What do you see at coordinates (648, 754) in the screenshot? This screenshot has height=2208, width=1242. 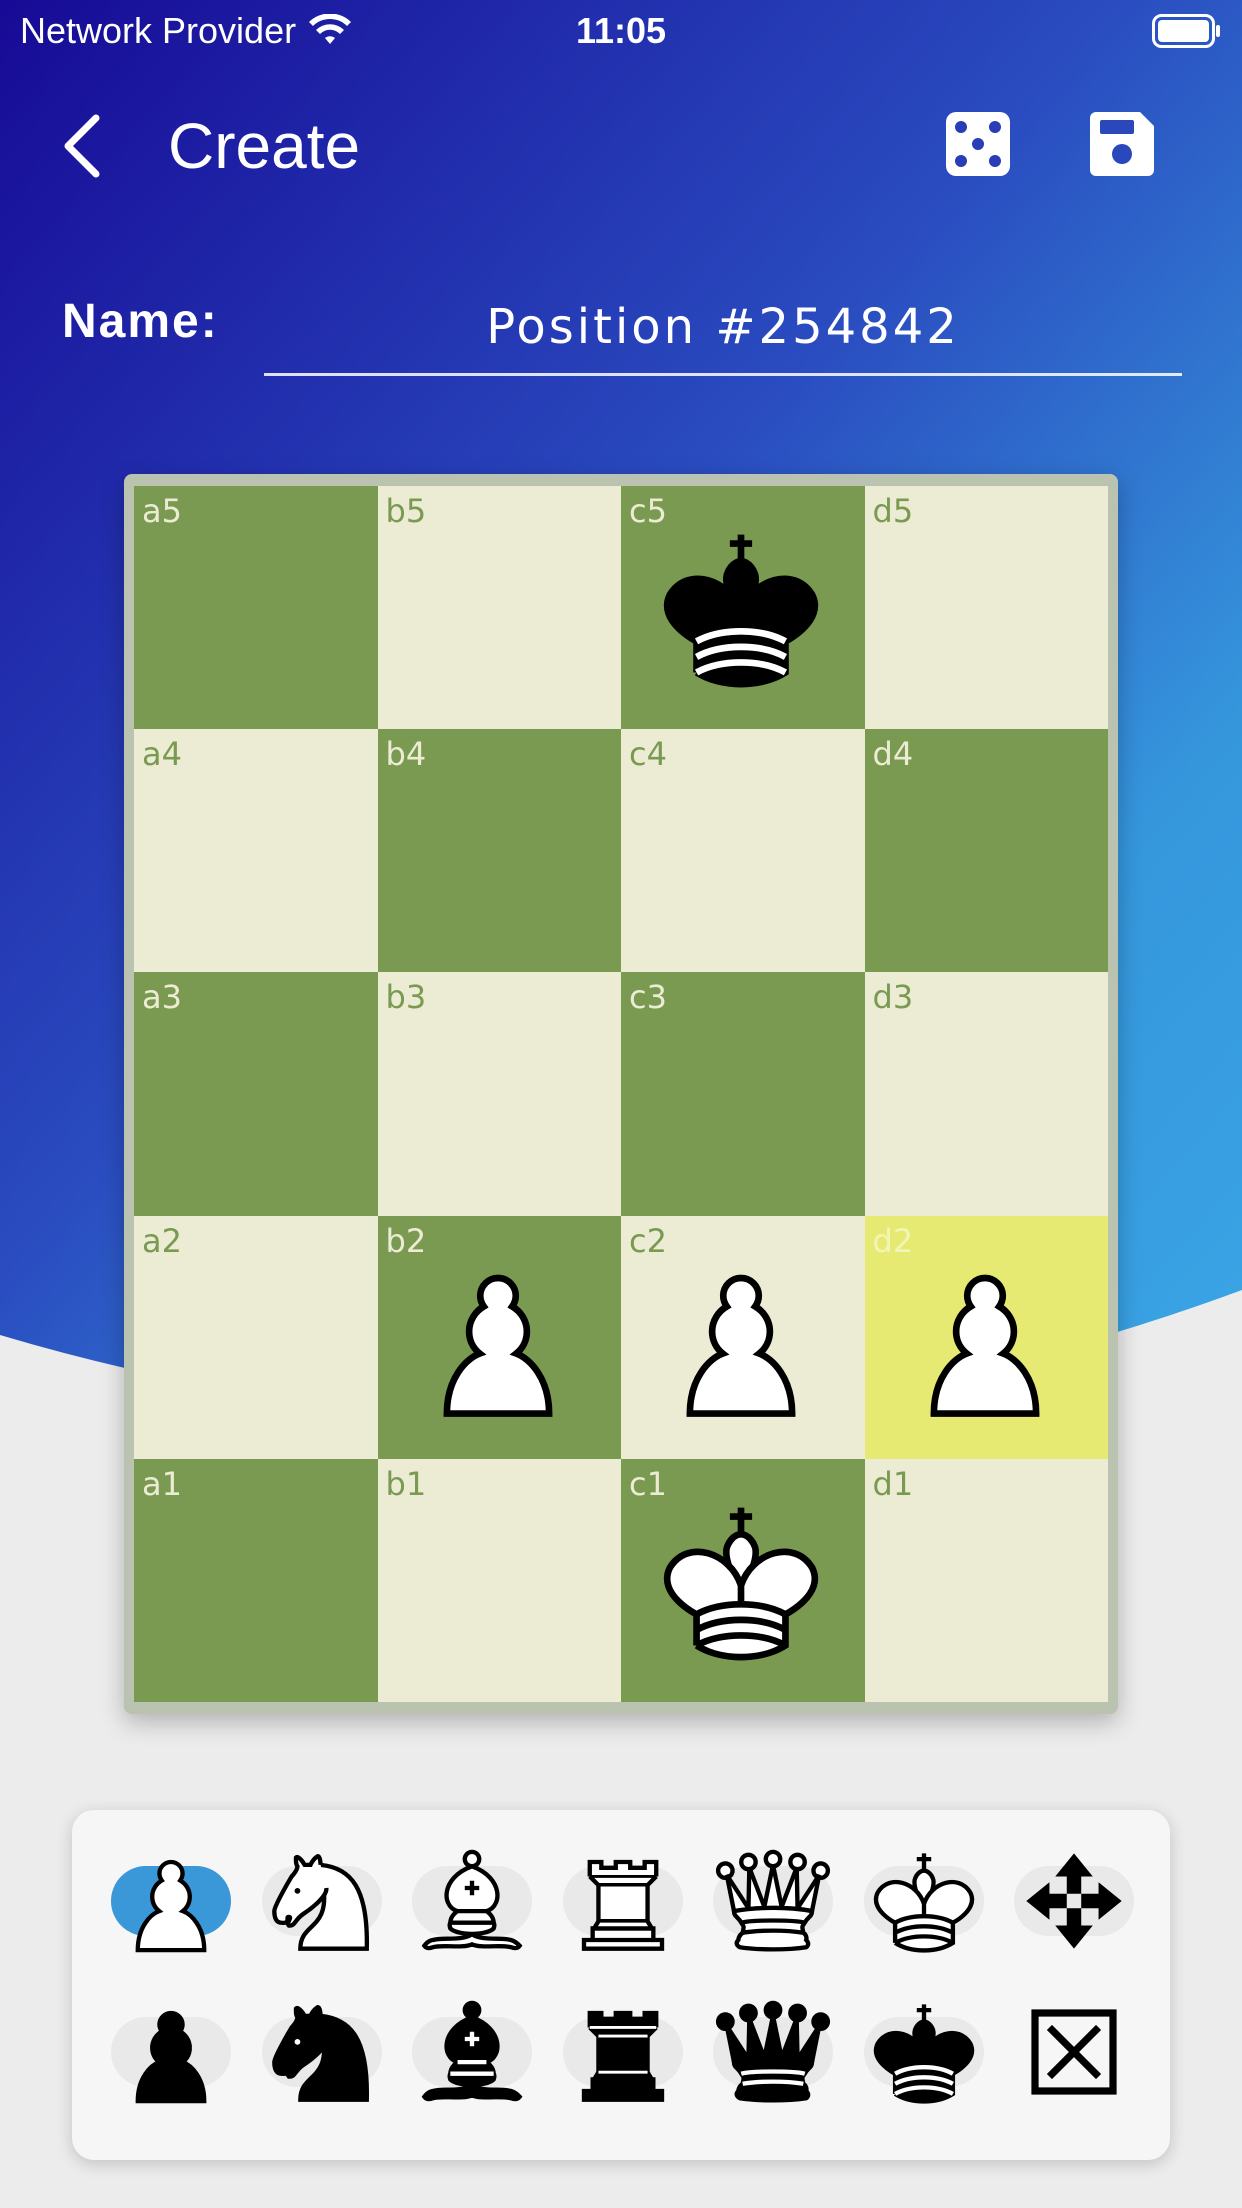 I see `square-coordinate: c4` at bounding box center [648, 754].